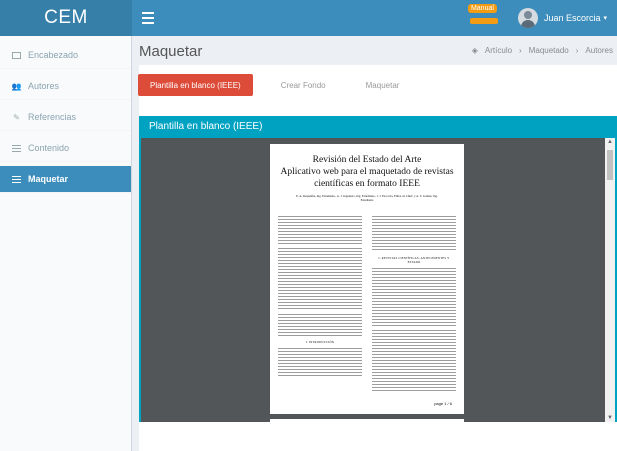  I want to click on window-icon, so click(16, 55).